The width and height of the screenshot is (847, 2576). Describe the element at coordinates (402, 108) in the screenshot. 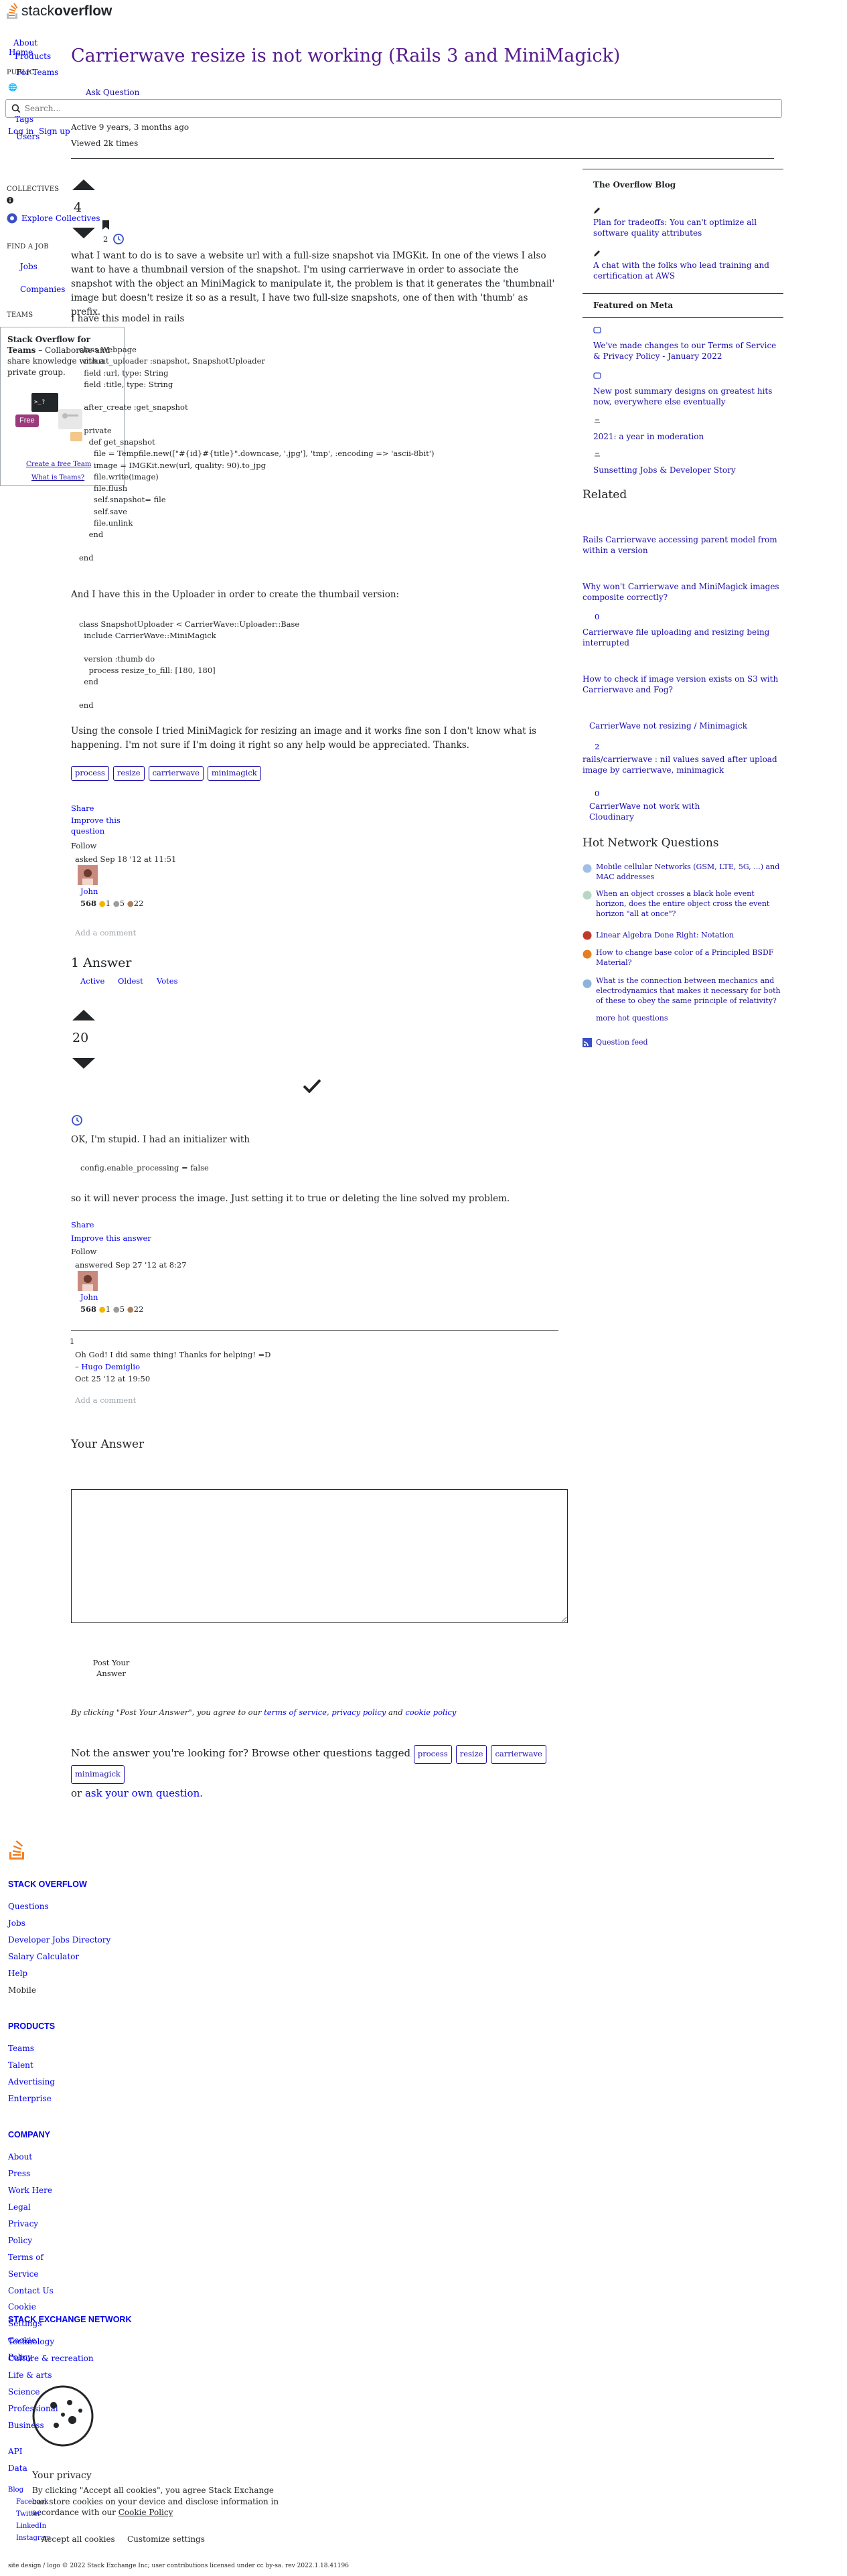

I see `search-input` at that location.